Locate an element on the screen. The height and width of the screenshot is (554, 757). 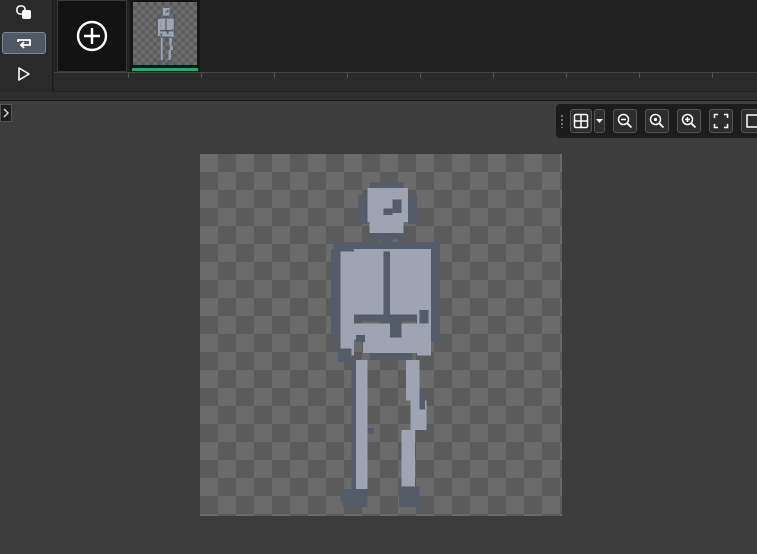
grid-button is located at coordinates (581, 121).